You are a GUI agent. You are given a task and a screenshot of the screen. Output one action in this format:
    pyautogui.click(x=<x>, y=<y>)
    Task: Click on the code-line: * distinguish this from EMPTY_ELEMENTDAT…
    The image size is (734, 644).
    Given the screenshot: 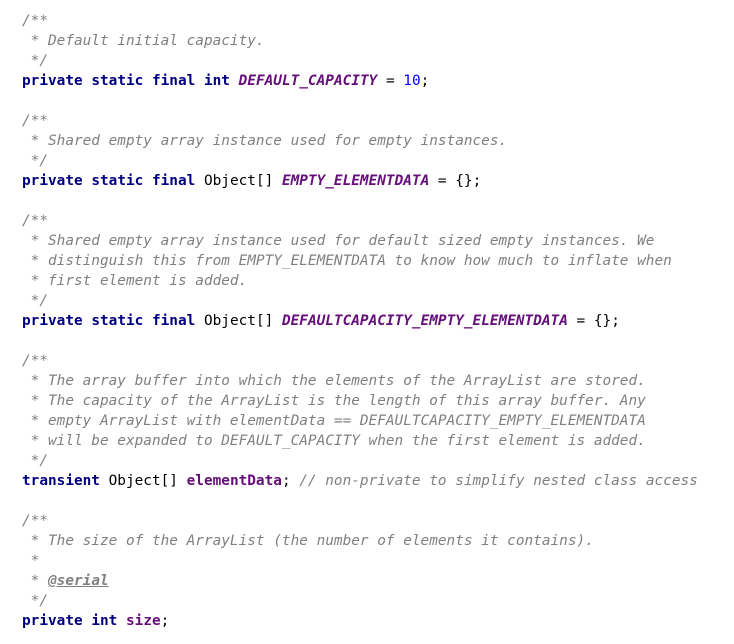 What is the action you would take?
    pyautogui.click(x=378, y=261)
    